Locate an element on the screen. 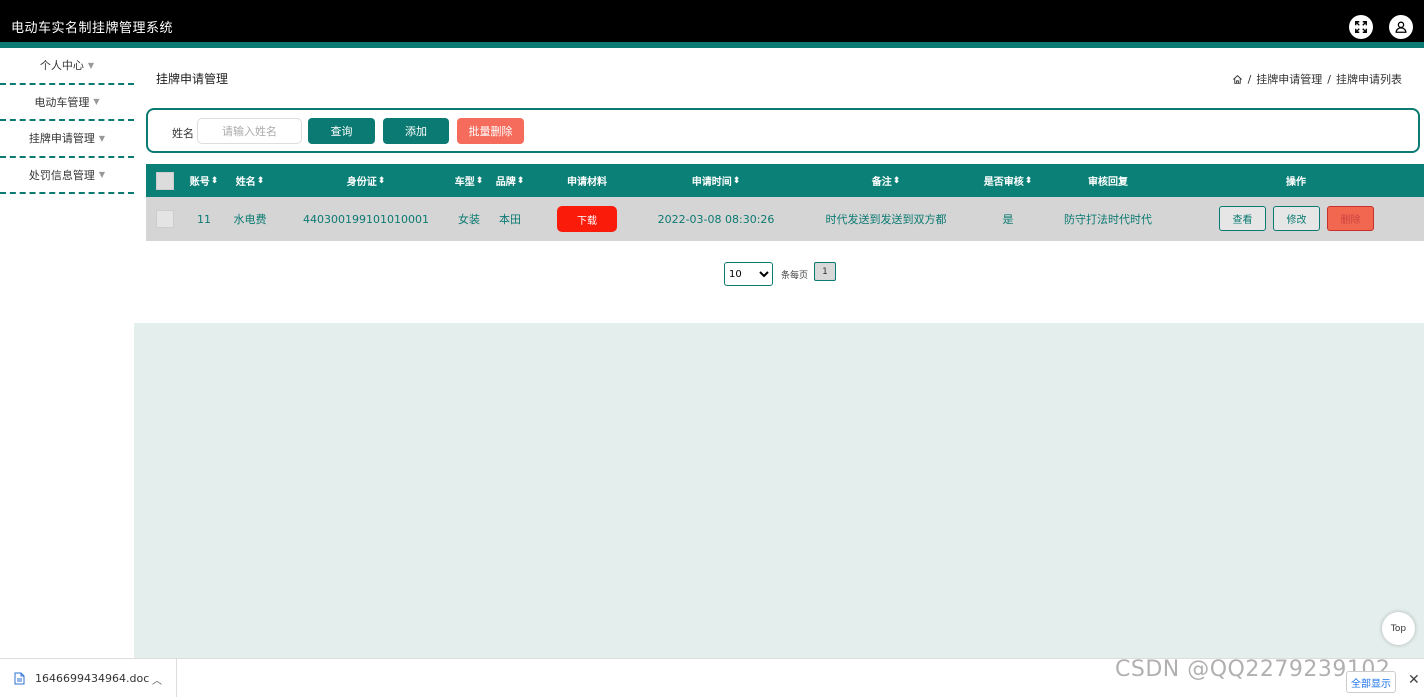  fullscreen-button is located at coordinates (1361, 27).